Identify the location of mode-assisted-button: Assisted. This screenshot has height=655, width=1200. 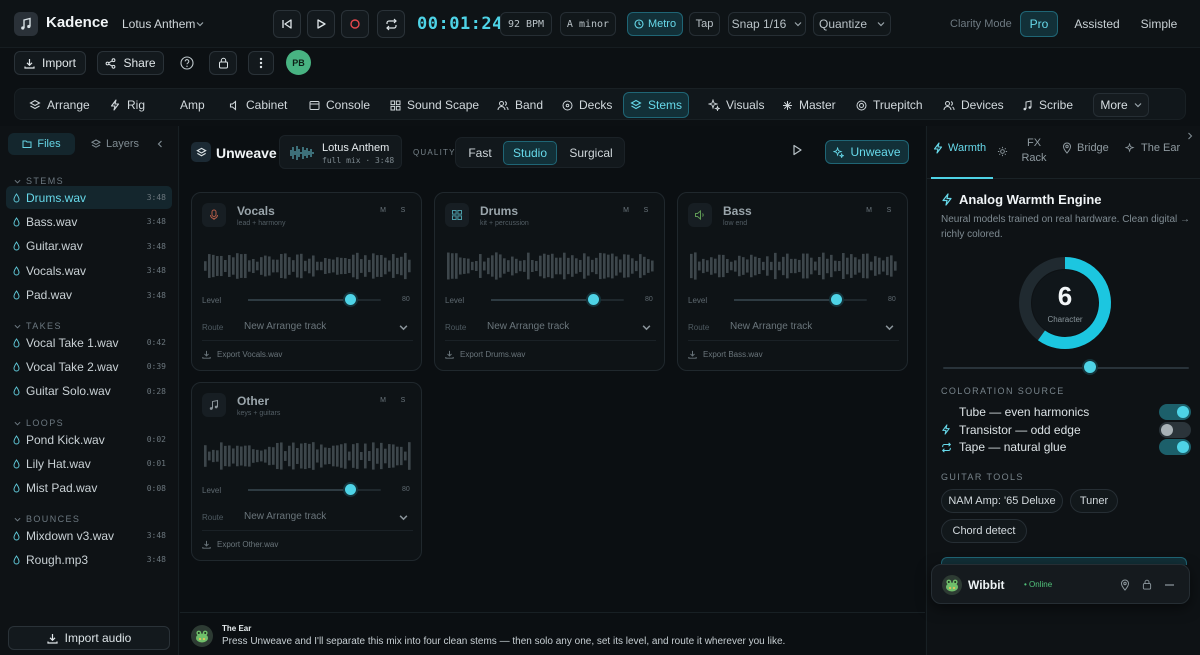
(1097, 24).